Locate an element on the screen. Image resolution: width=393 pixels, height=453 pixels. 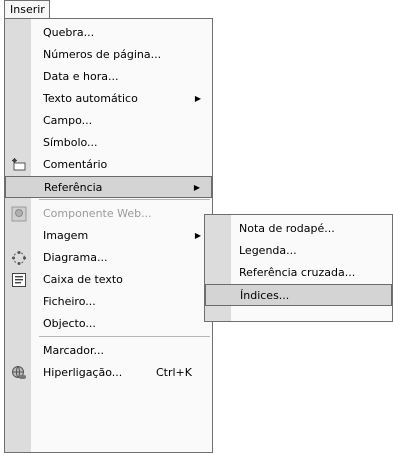
textbox-icon is located at coordinates (19, 280).